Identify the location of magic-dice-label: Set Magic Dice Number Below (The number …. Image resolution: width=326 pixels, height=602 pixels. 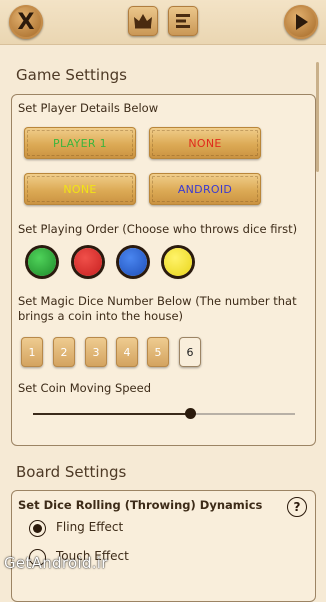
(157, 308).